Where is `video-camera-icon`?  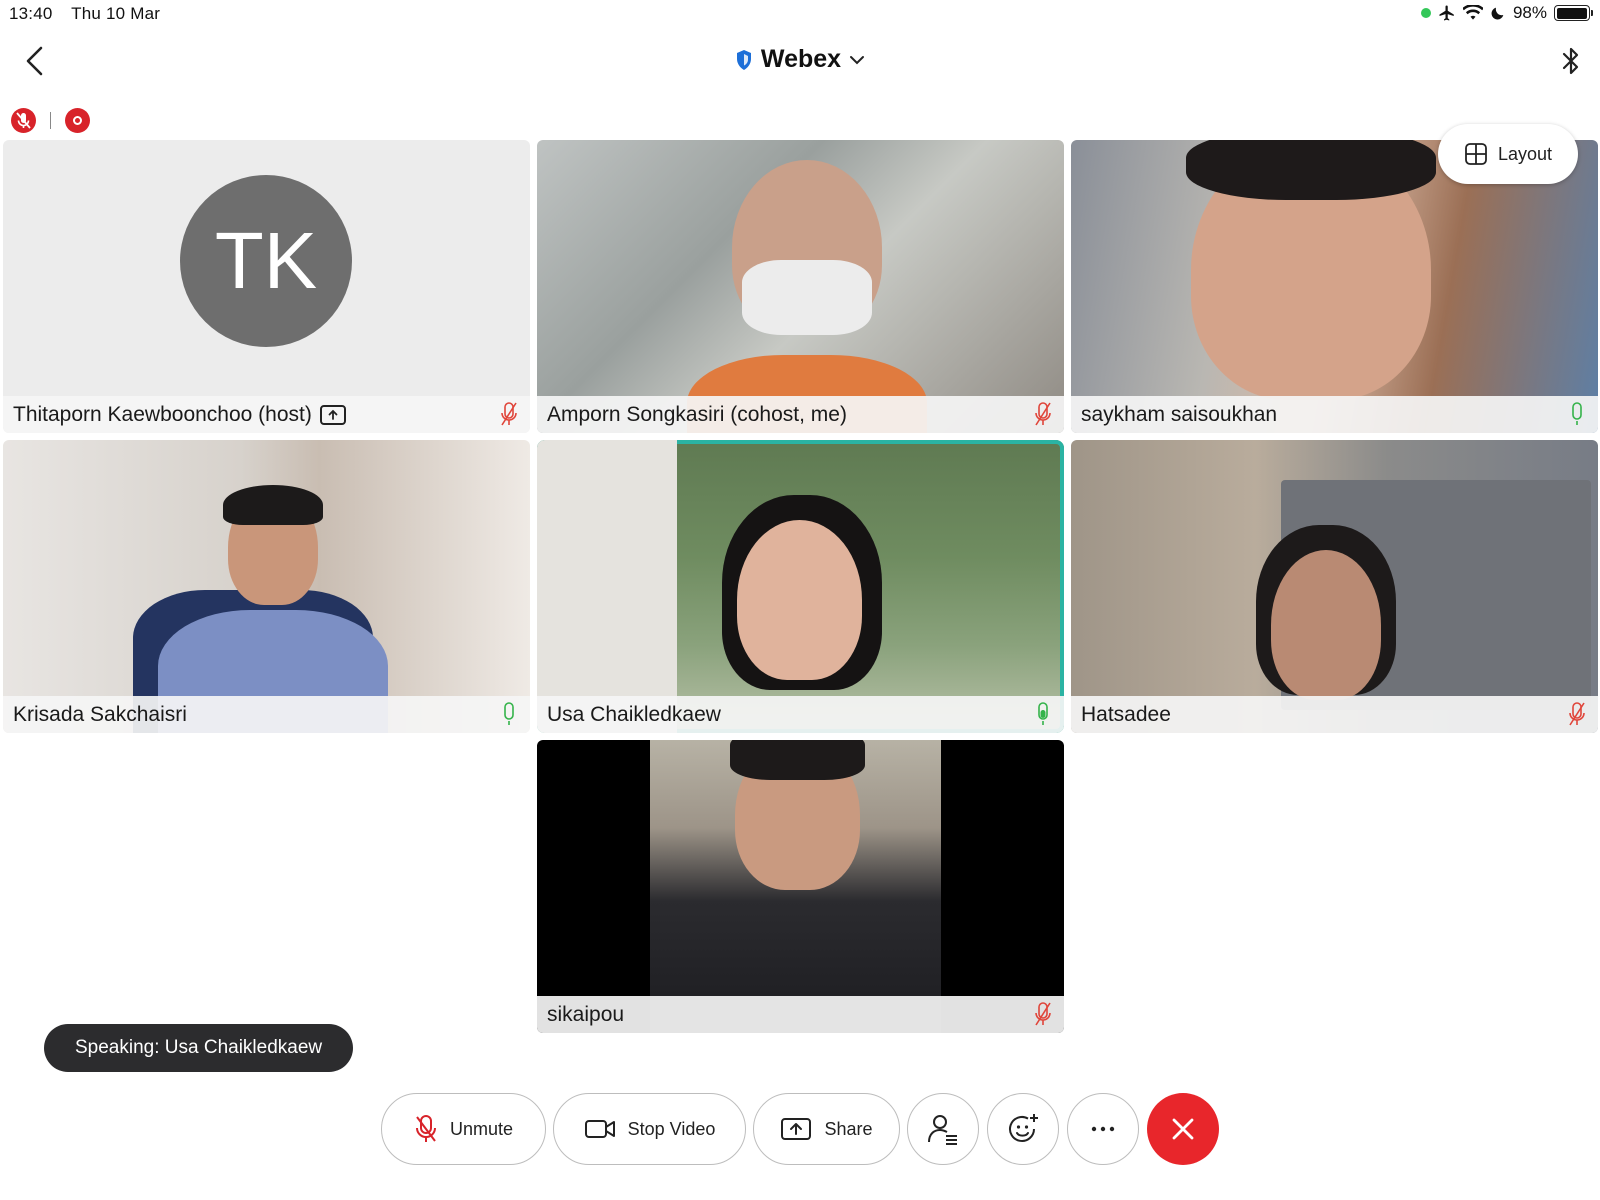
video-camera-icon is located at coordinates (599, 1129).